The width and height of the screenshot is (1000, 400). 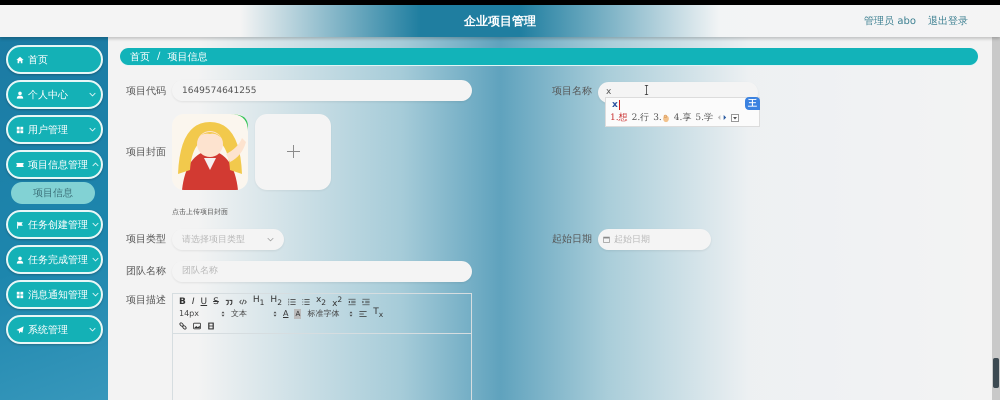 What do you see at coordinates (193, 301) in the screenshot?
I see `format-button: I` at bounding box center [193, 301].